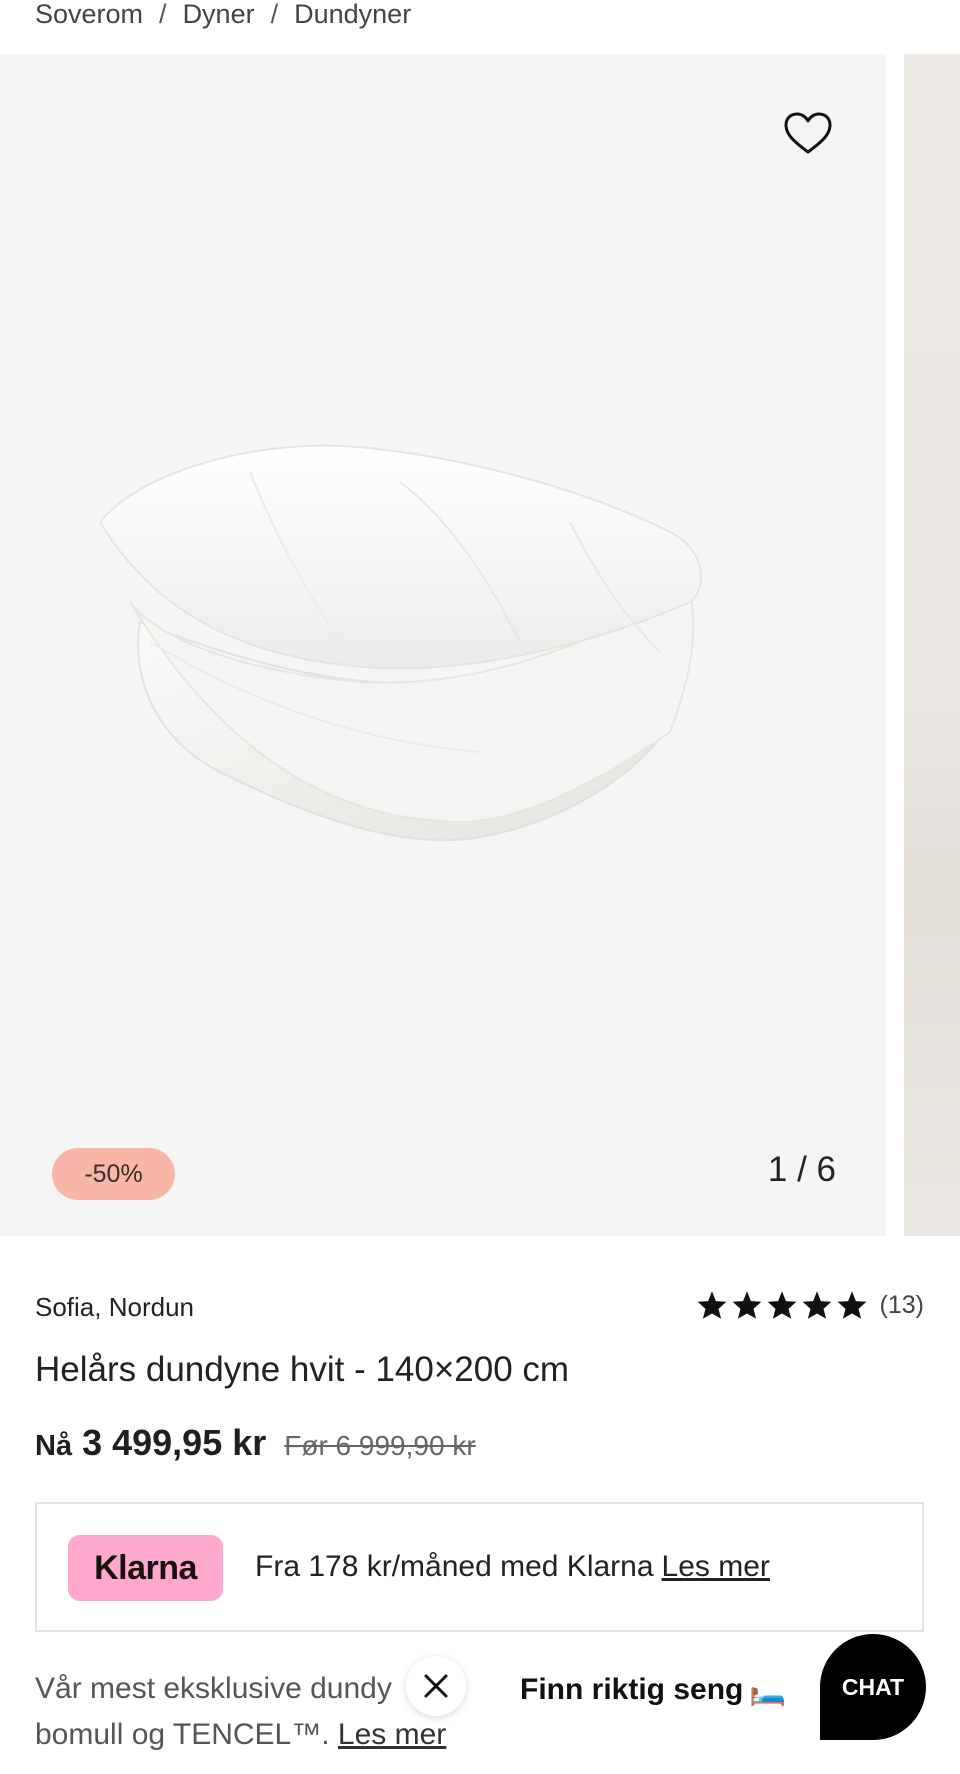 This screenshot has width=960, height=1774. Describe the element at coordinates (454, 1566) in the screenshot. I see `klarna-message: Fra 178 kr/måned med Klarna` at that location.